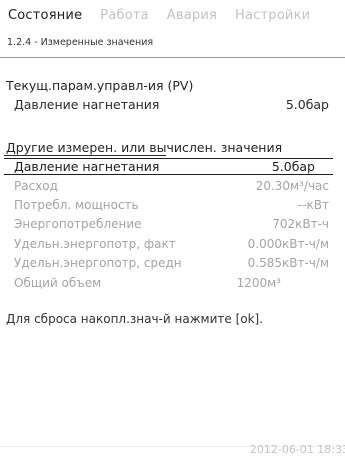 The width and height of the screenshot is (345, 459). I want to click on other-section-title: Другие измерен. или вычислен. значения, so click(144, 147).